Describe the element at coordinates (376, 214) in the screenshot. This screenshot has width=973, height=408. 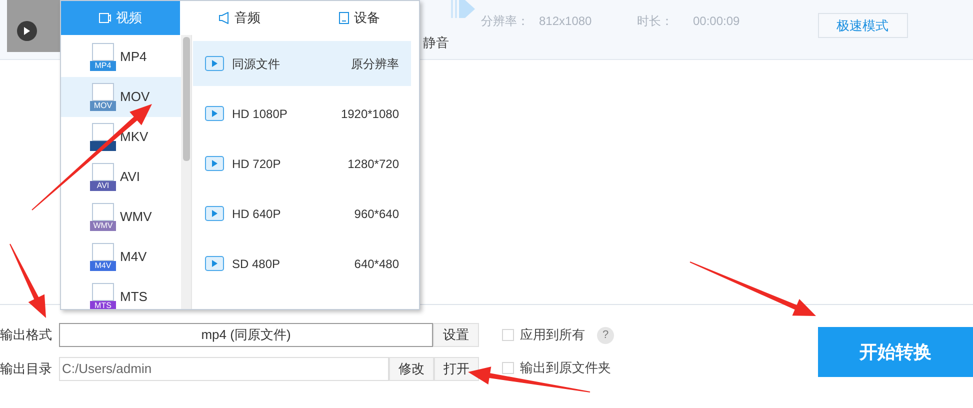
I see `preset-resolution: 960*640` at that location.